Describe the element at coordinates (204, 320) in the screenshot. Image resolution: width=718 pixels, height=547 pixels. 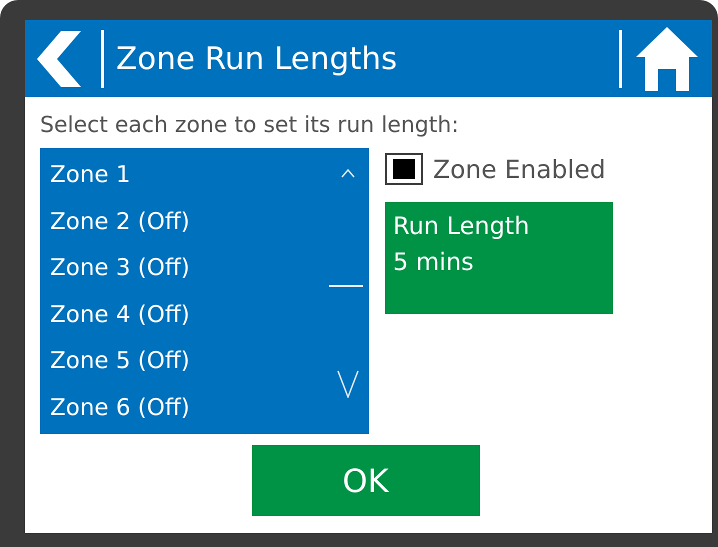
I see `zone-list-item: Zone 4 (Off)` at that location.